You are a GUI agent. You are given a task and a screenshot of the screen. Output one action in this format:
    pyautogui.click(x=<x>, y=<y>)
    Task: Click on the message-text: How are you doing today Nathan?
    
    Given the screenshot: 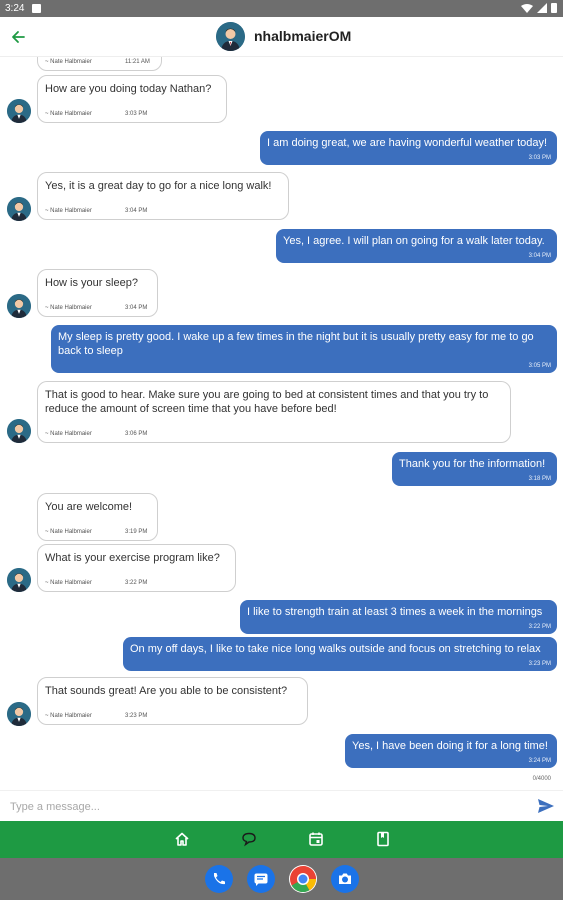 What is the action you would take?
    pyautogui.click(x=128, y=89)
    